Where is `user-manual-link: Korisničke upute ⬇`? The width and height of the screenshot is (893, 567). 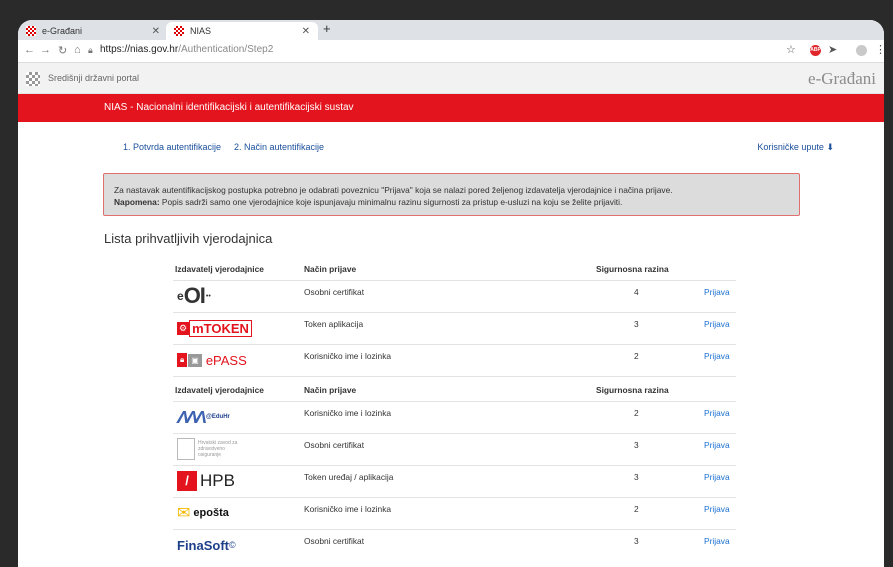
user-manual-link: Korisničke upute ⬇ is located at coordinates (795, 147).